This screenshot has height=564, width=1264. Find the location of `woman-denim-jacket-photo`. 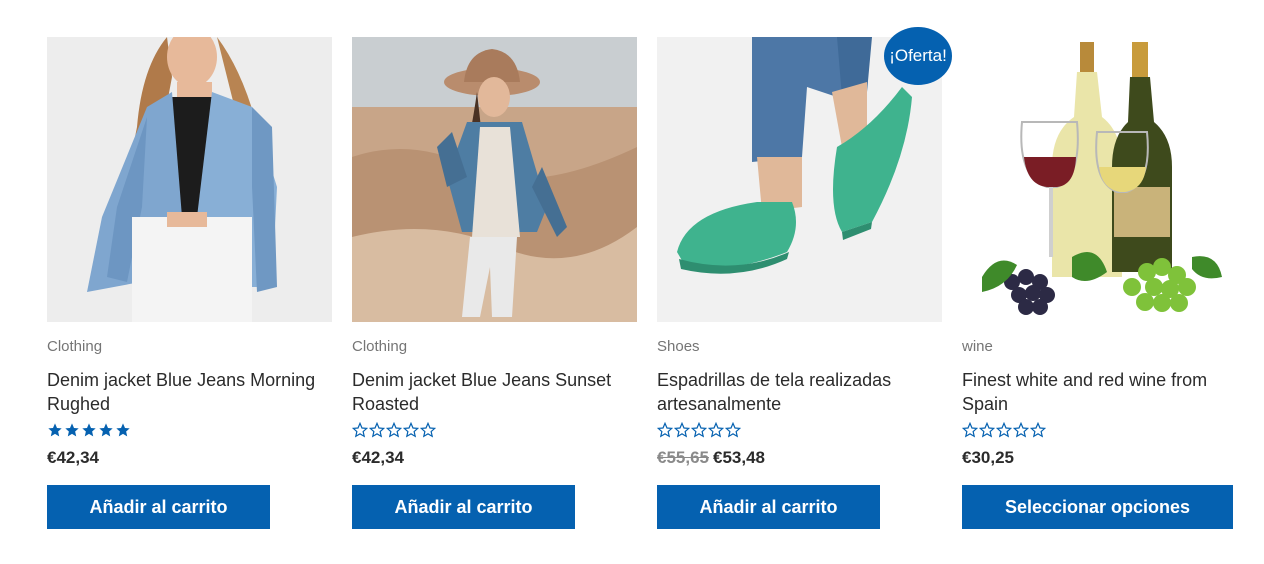

woman-denim-jacket-photo is located at coordinates (189, 179).